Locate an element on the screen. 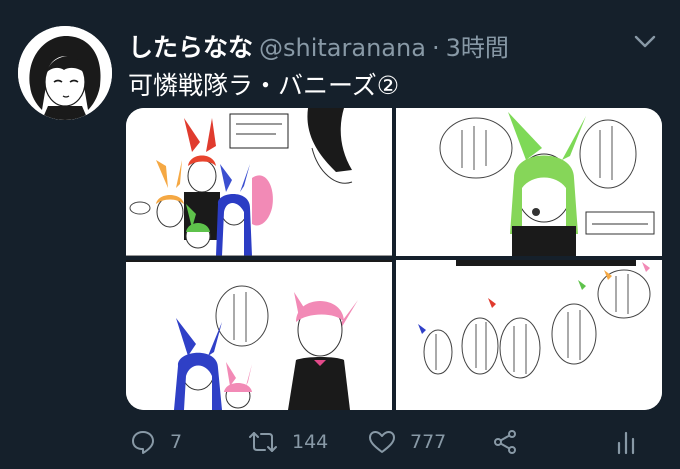 The width and height of the screenshot is (680, 469). chevron-down-icon is located at coordinates (645, 41).